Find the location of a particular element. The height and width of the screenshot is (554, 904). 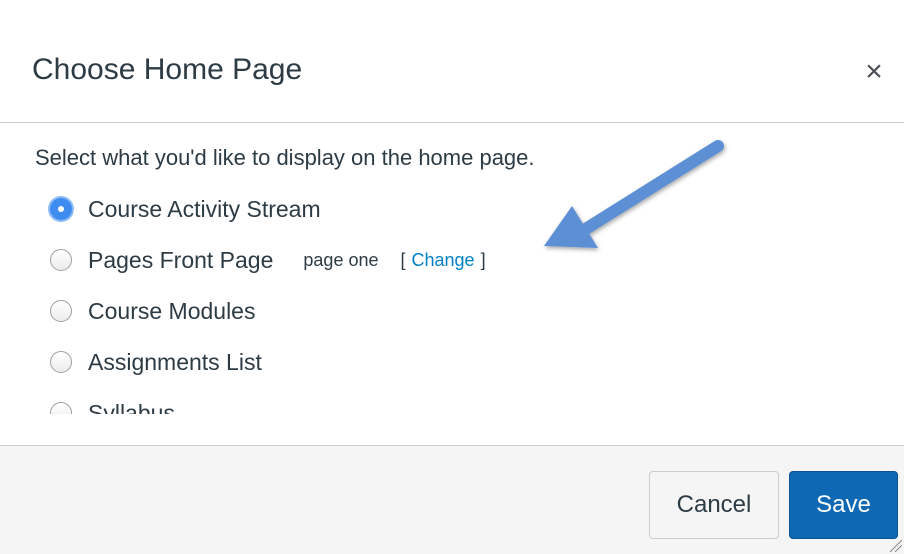

option-pages-front-page: Pages Front Page page one [ Change] is located at coordinates (268, 260).